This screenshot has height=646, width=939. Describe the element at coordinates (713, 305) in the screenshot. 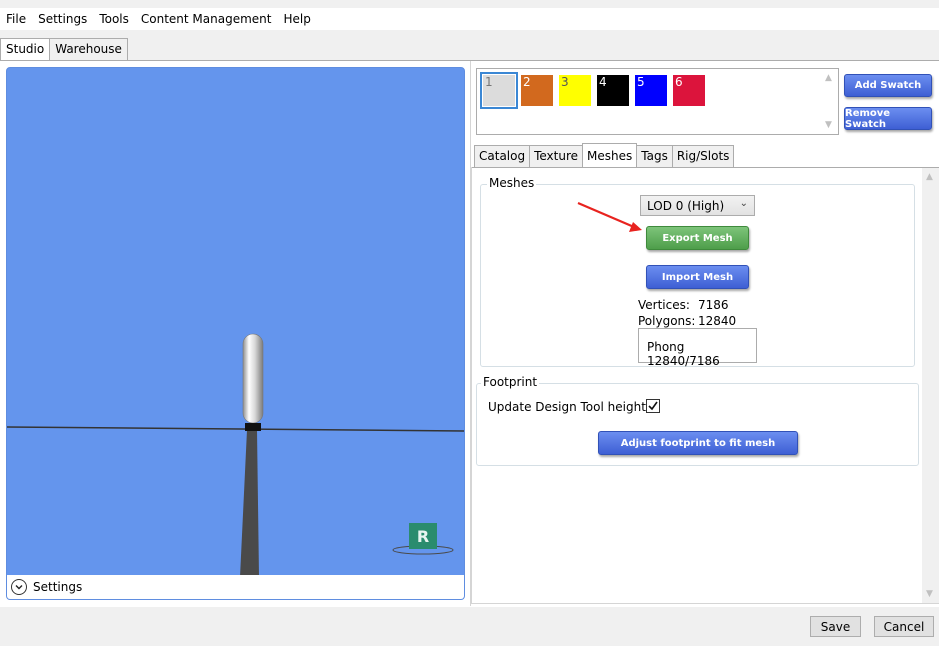

I see `vertices-value: 7186` at that location.